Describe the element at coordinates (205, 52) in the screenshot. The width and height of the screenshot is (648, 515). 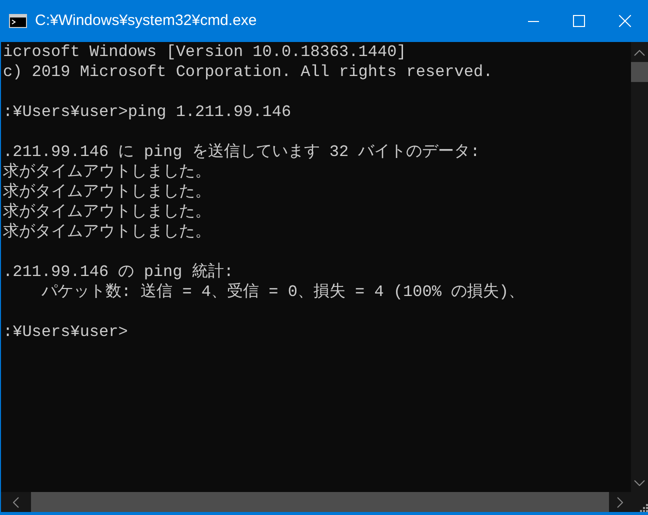
I see `console-line: icrosoft Windows [Version 10.0.18363.1440]` at that location.